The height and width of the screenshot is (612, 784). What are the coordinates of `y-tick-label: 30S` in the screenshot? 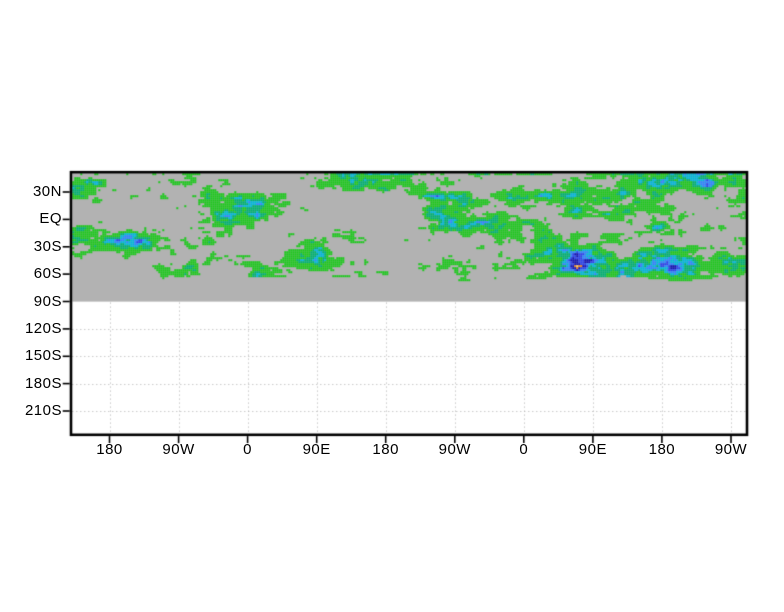 It's located at (47, 246).